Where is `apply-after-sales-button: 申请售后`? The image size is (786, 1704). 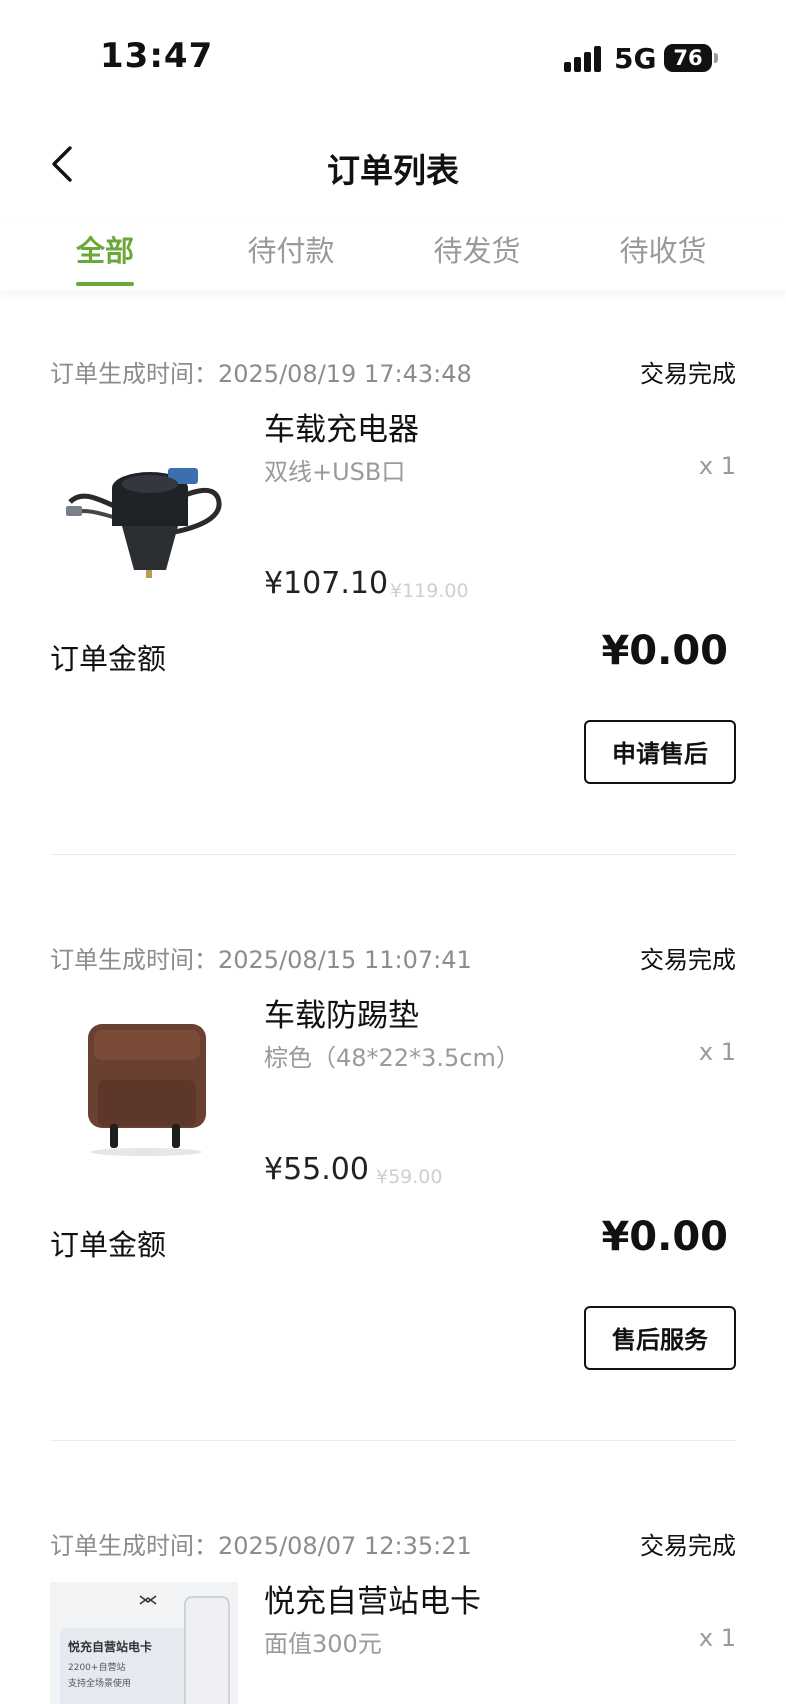 apply-after-sales-button: 申请售后 is located at coordinates (660, 752).